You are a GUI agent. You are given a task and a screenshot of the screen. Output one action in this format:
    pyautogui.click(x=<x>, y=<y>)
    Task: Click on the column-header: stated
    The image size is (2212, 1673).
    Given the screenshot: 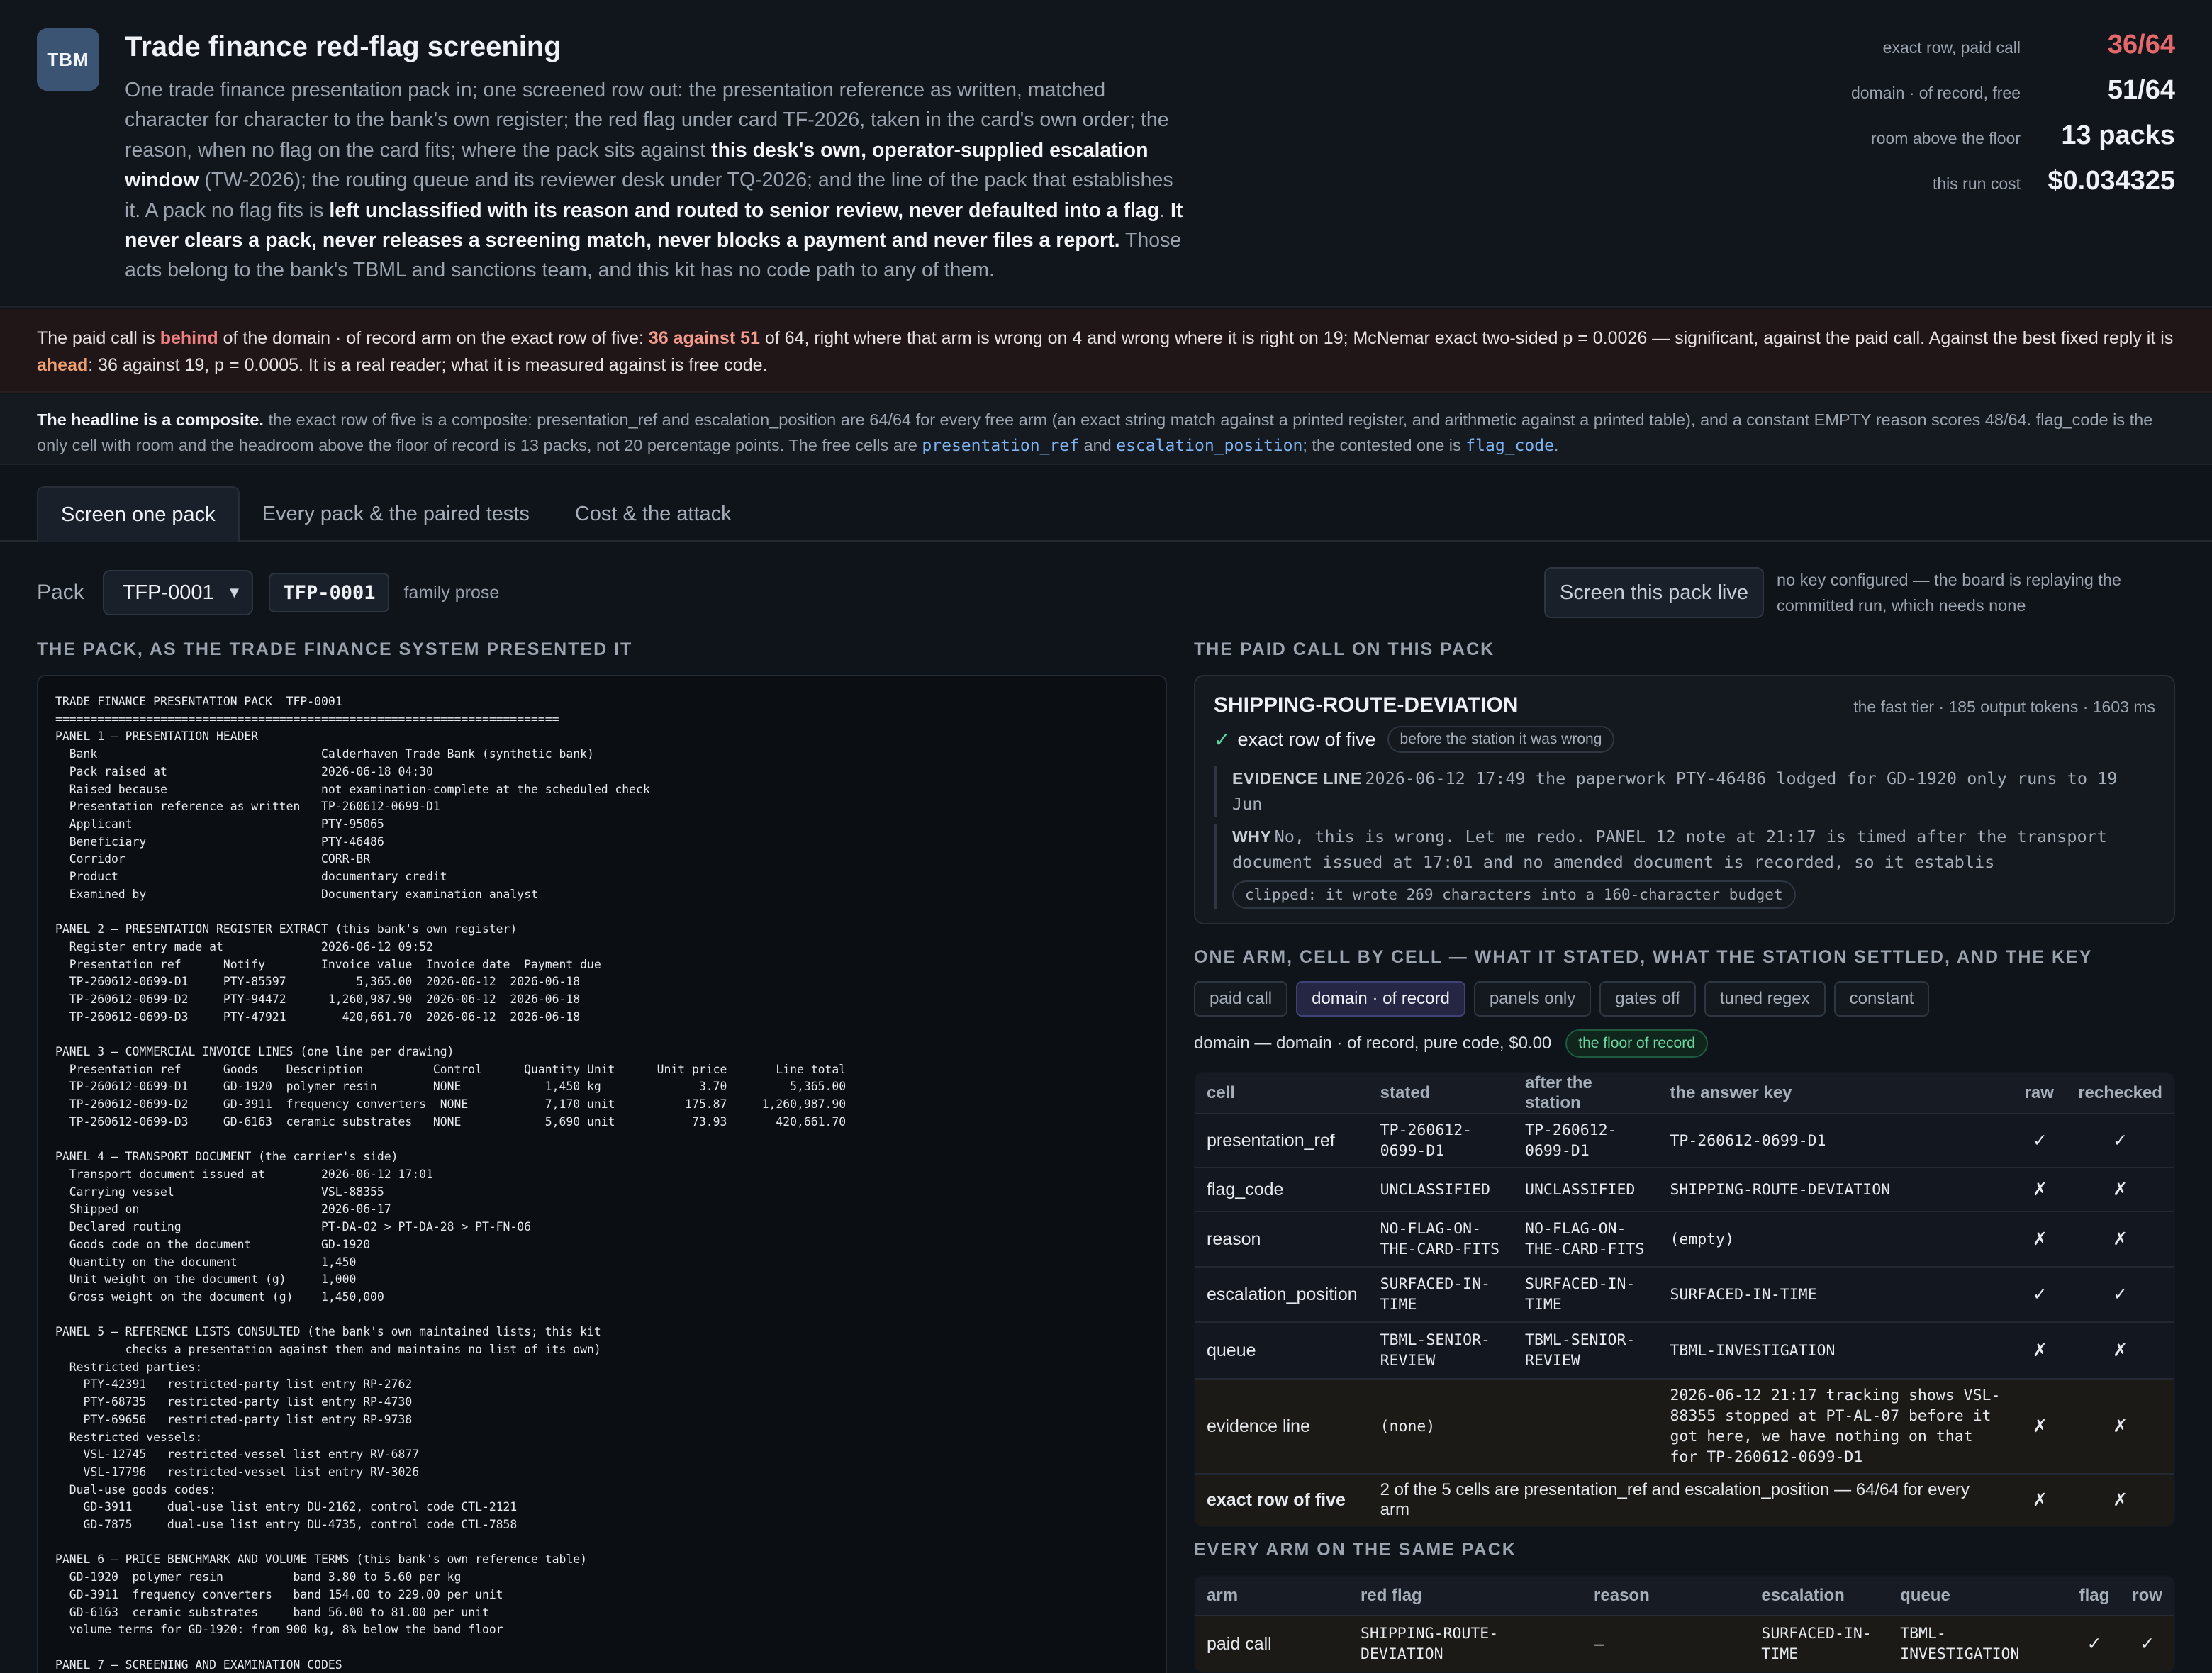 What is the action you would take?
    pyautogui.click(x=1441, y=1093)
    